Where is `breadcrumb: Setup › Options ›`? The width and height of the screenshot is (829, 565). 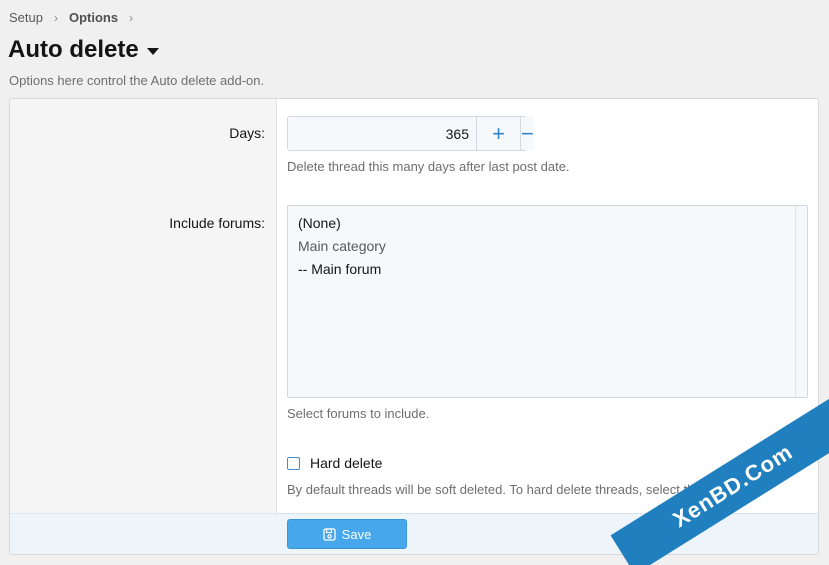 breadcrumb: Setup › Options › is located at coordinates (76, 17).